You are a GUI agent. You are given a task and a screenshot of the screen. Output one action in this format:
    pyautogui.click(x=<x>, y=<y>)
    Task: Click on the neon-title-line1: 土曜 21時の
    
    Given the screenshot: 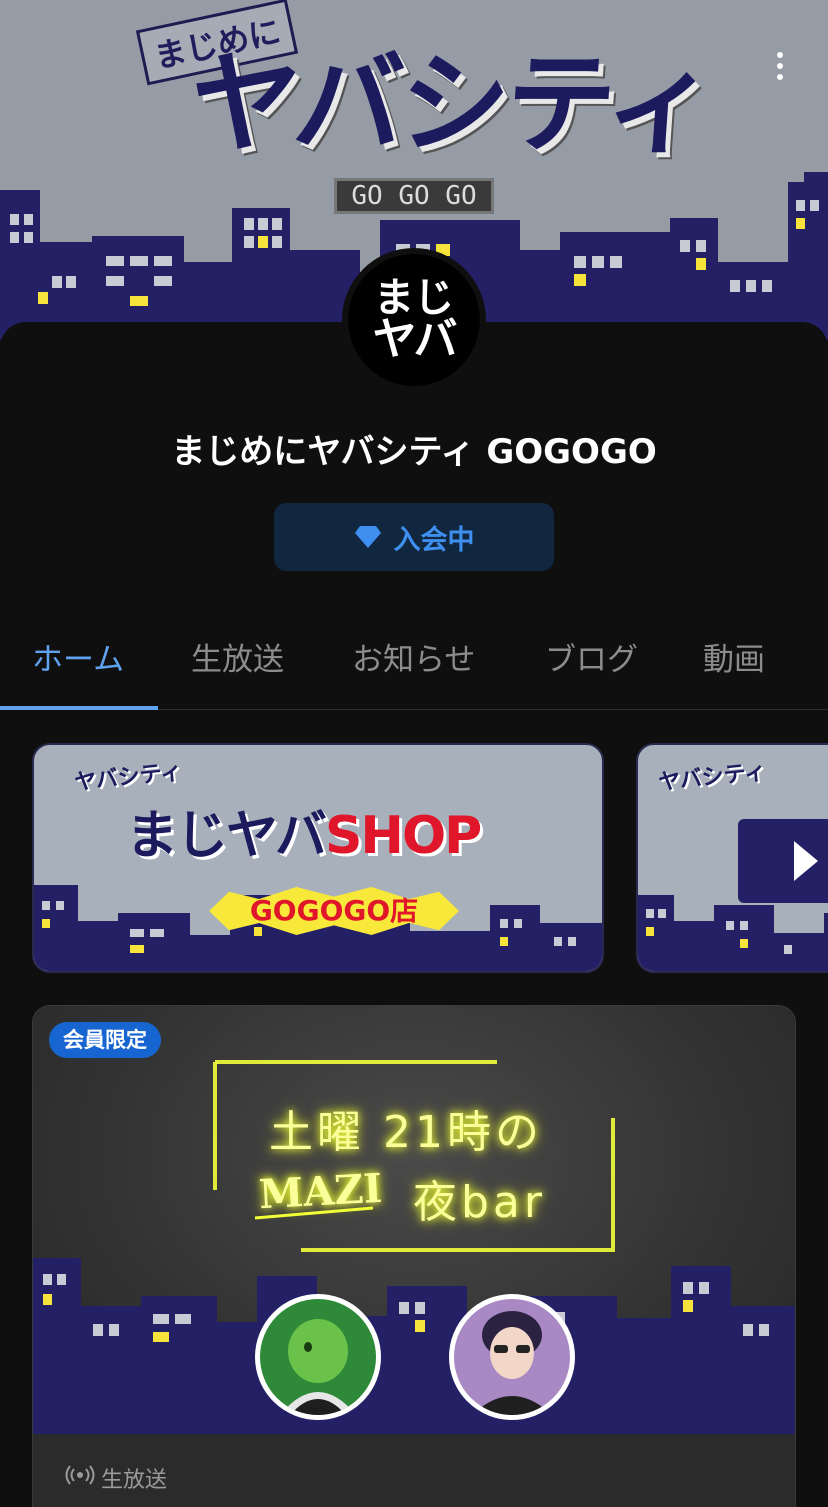 What is the action you would take?
    pyautogui.click(x=406, y=1132)
    